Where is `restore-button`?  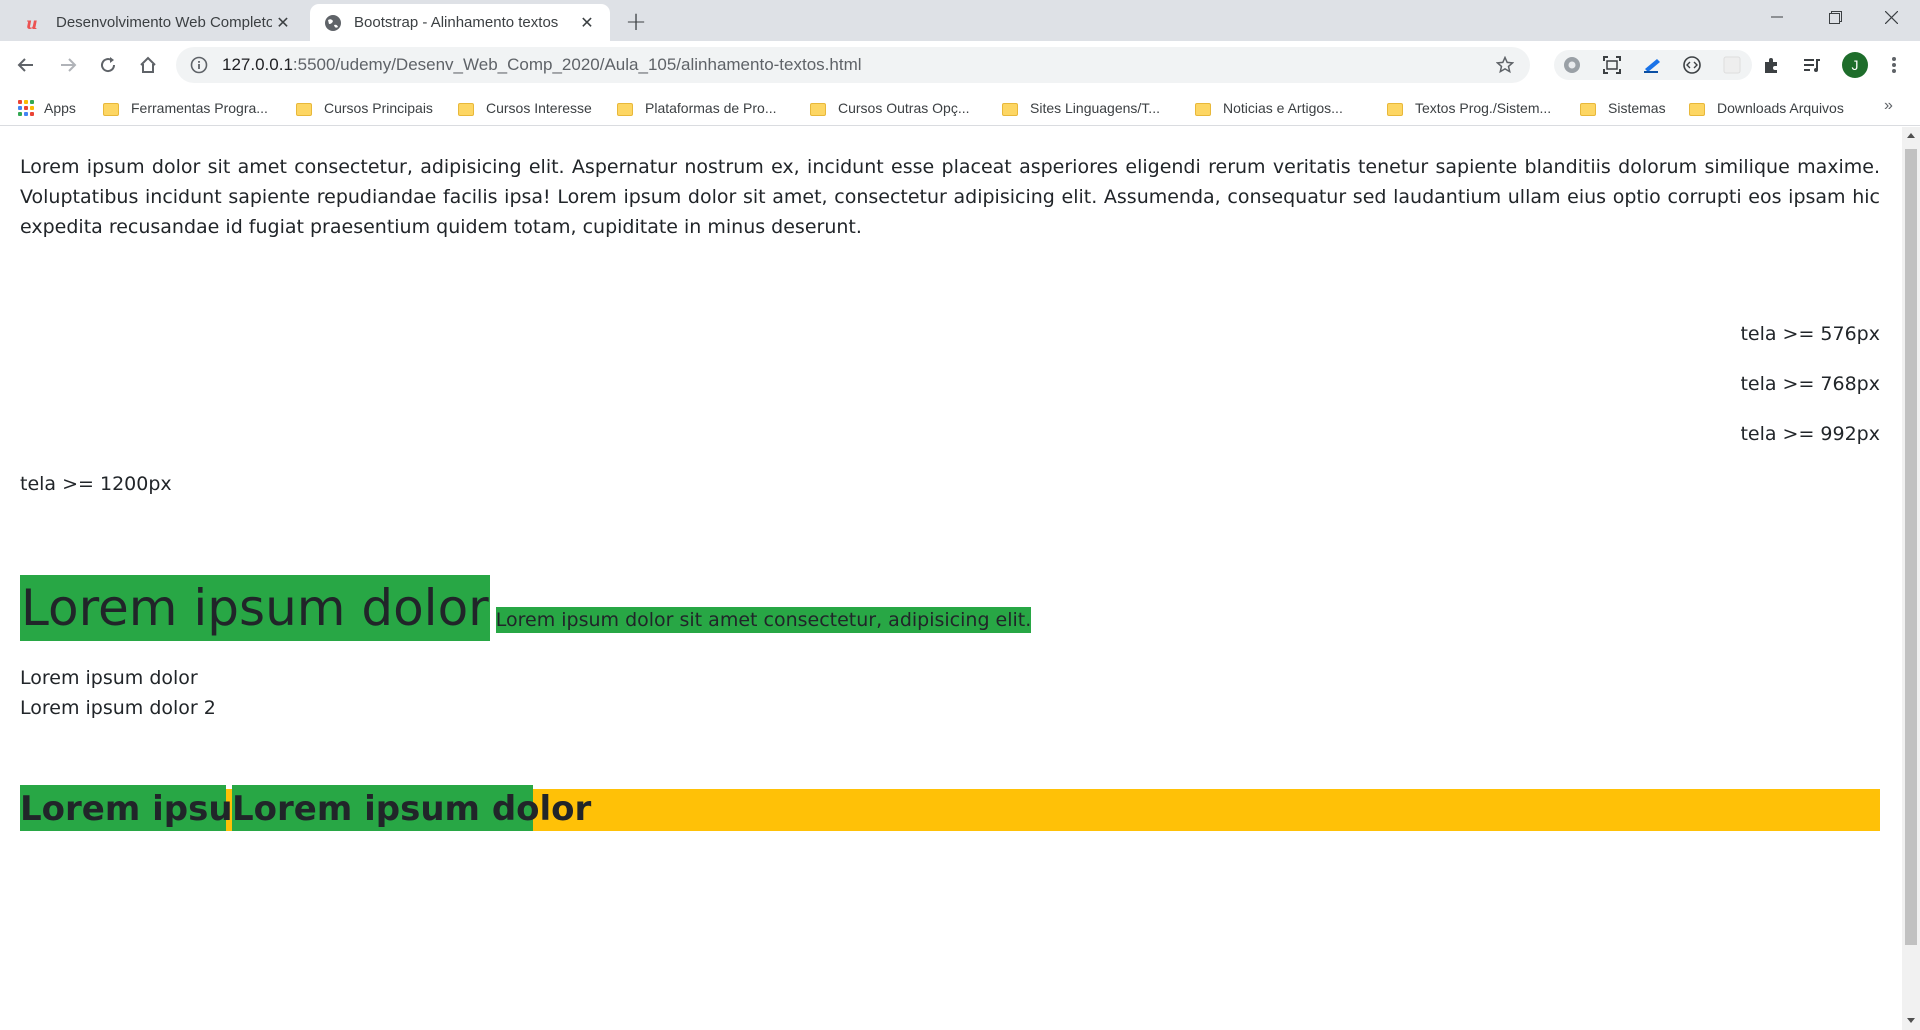 restore-button is located at coordinates (1835, 17).